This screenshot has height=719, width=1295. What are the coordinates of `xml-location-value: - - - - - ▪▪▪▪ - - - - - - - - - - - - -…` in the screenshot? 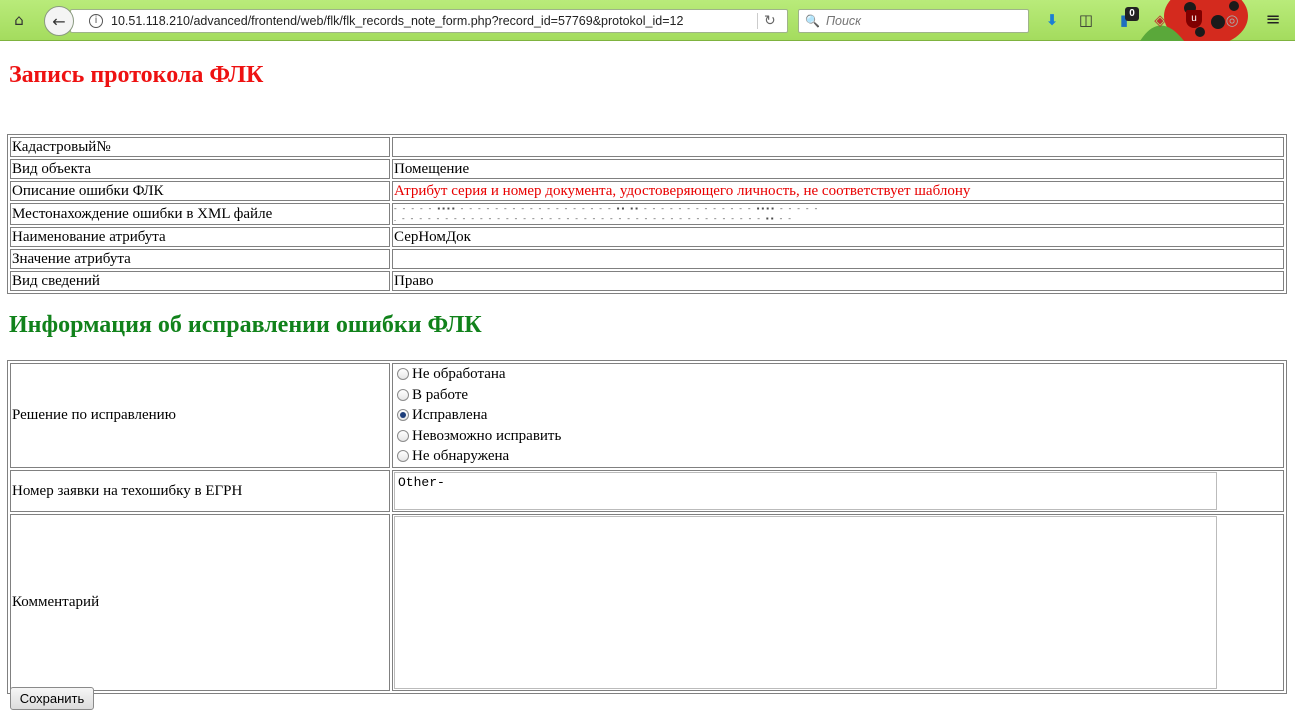 It's located at (838, 214).